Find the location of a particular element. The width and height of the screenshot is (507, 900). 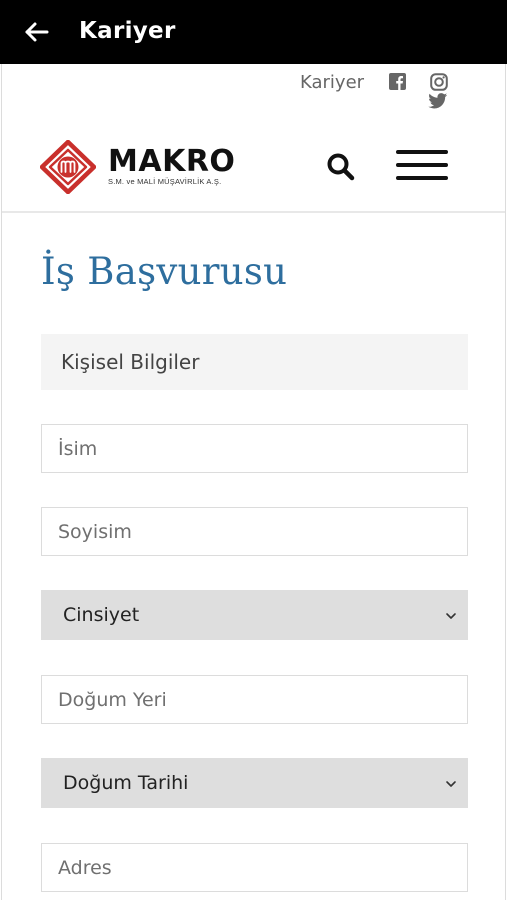

page-title: İş Başvurusu is located at coordinates (164, 271).